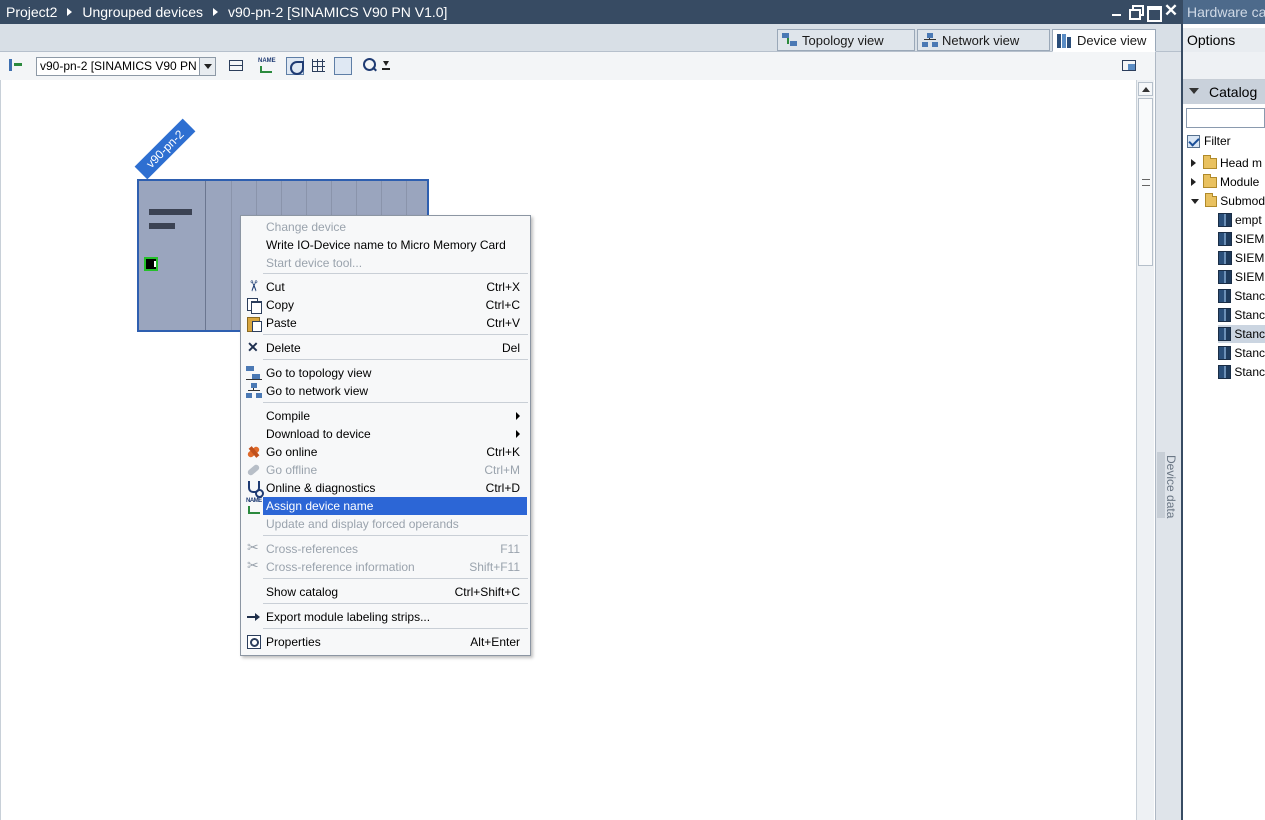 The image size is (1265, 820). I want to click on menu-item-shortcut: Shift+F11, so click(494, 567).